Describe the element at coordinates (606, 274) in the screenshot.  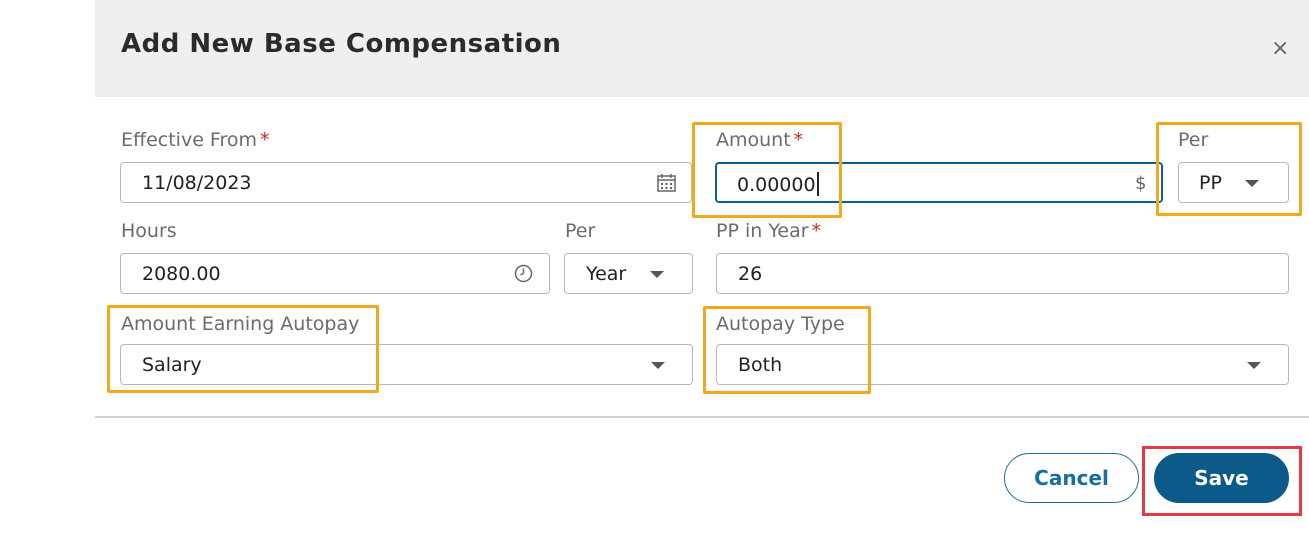
I see `hours-per-value: Year` at that location.